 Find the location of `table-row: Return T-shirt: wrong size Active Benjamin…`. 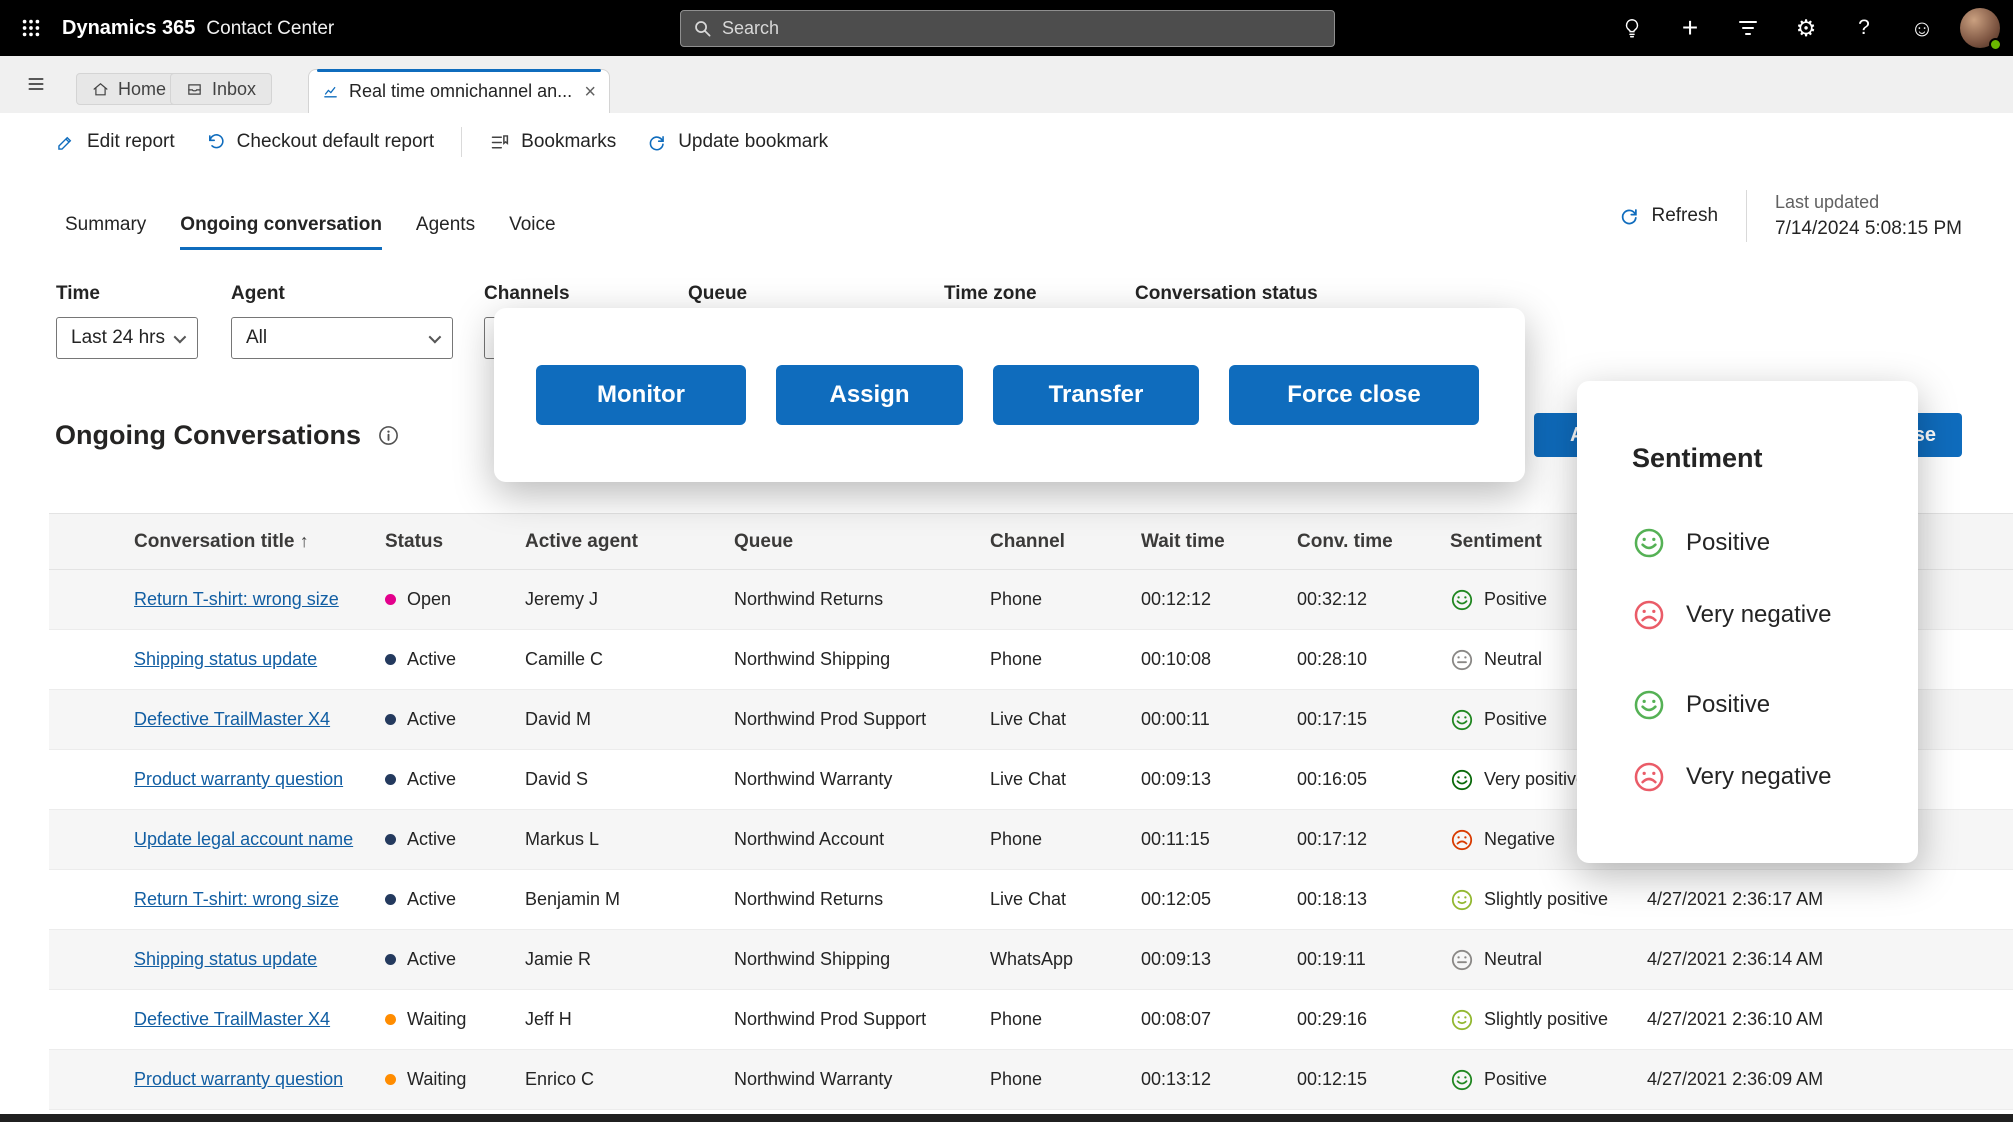

table-row: Return T-shirt: wrong size Active Benjamin… is located at coordinates (1031, 900).